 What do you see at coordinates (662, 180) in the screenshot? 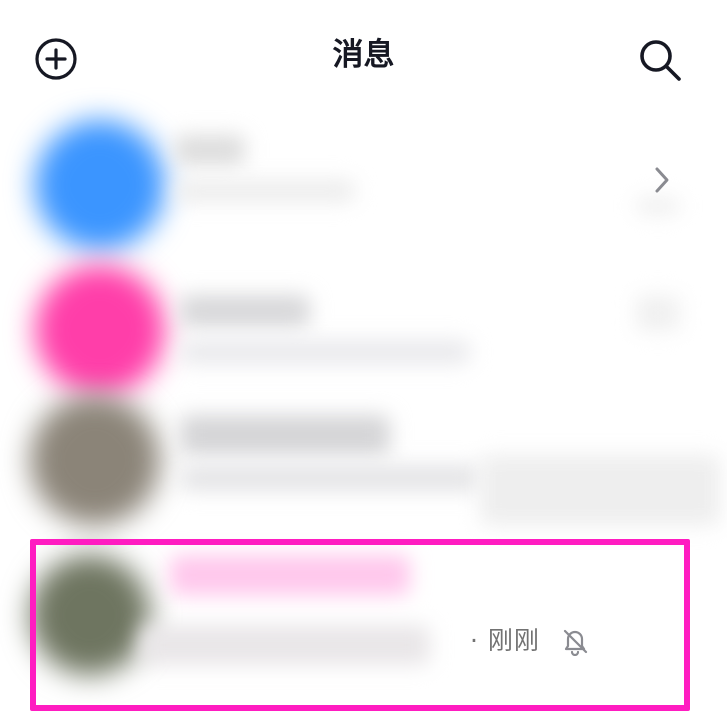
I see `chevron-right-icon` at bounding box center [662, 180].